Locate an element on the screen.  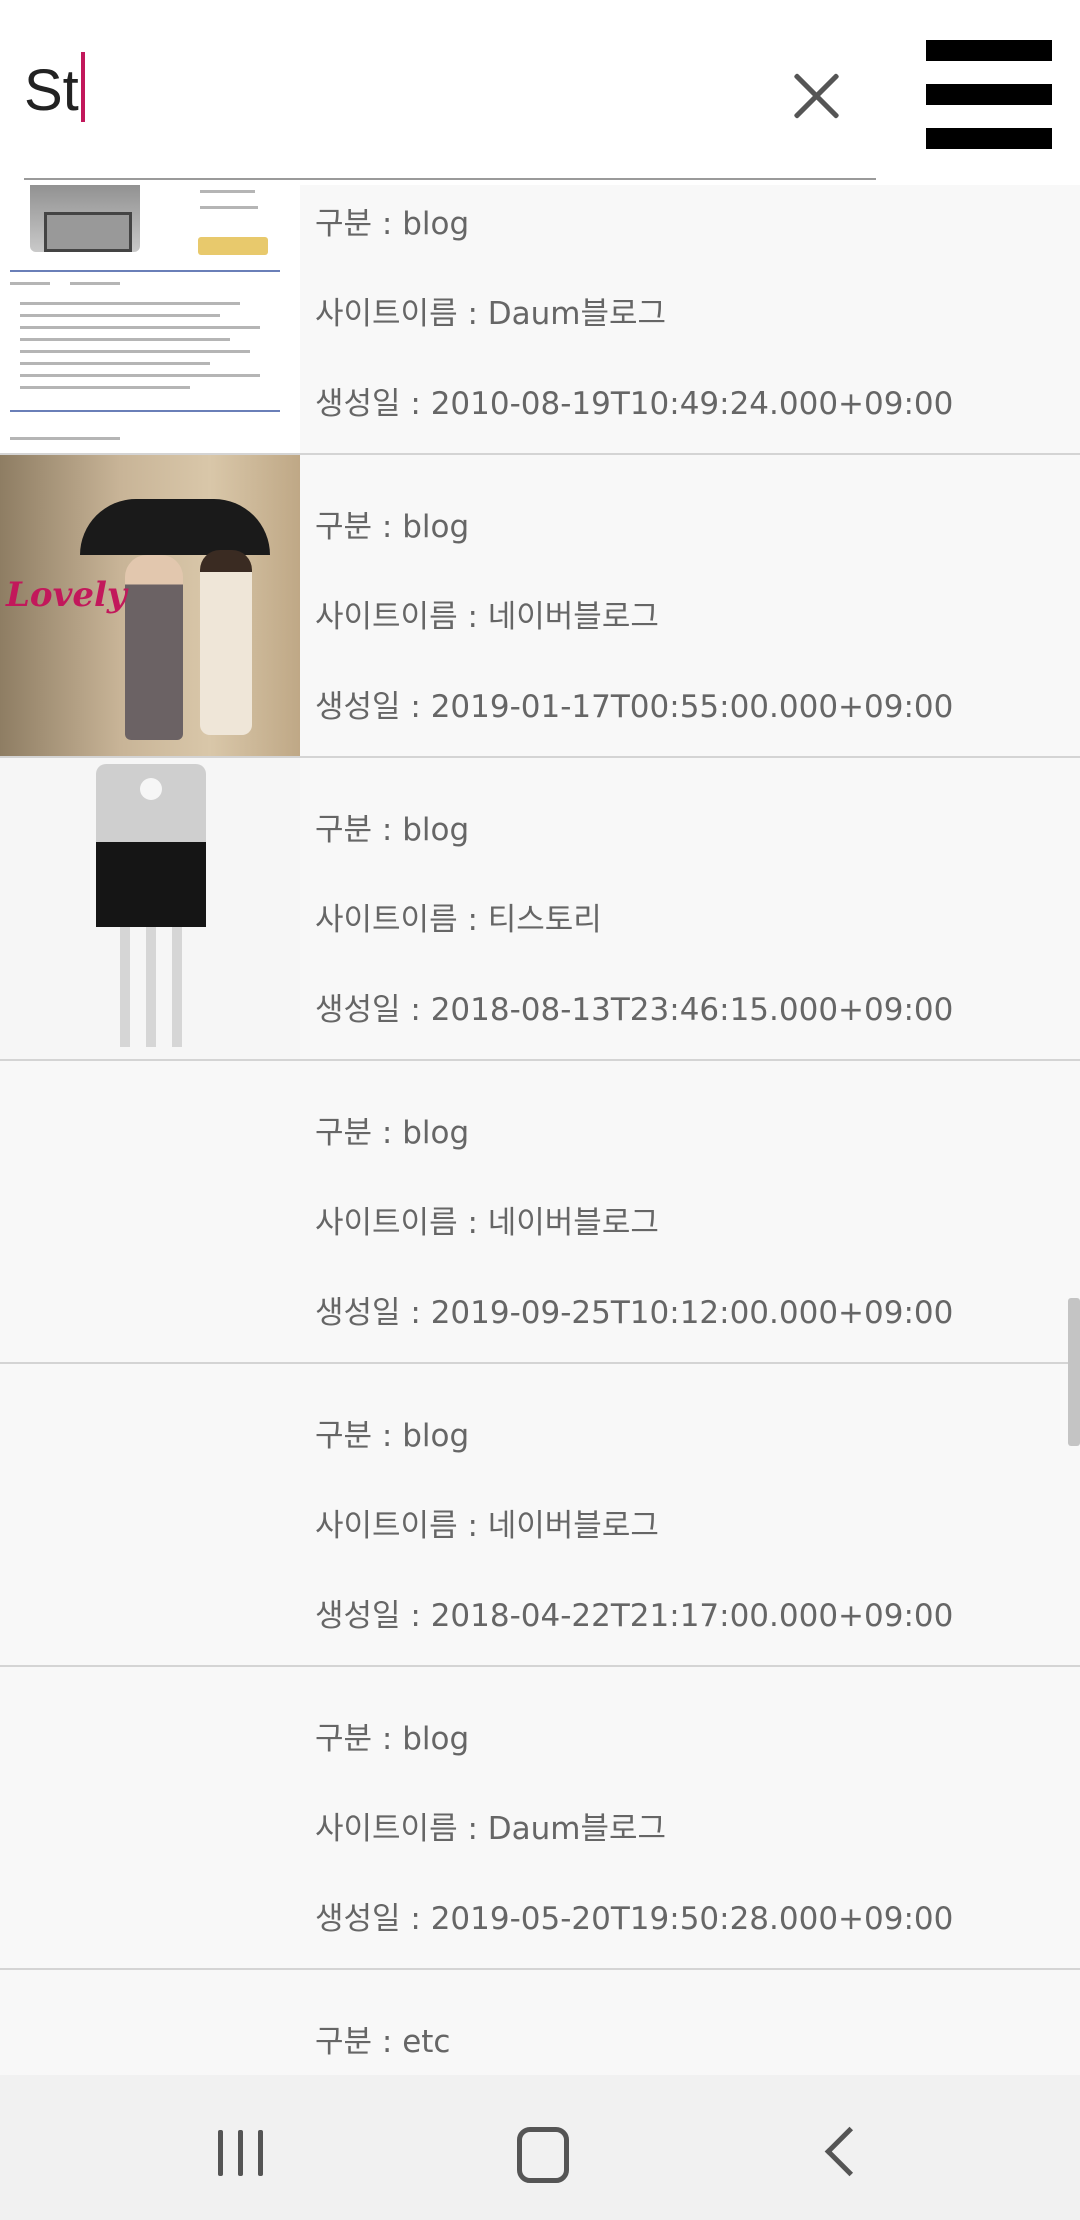
result-thumbnail: Lovely is located at coordinates (150, 605).